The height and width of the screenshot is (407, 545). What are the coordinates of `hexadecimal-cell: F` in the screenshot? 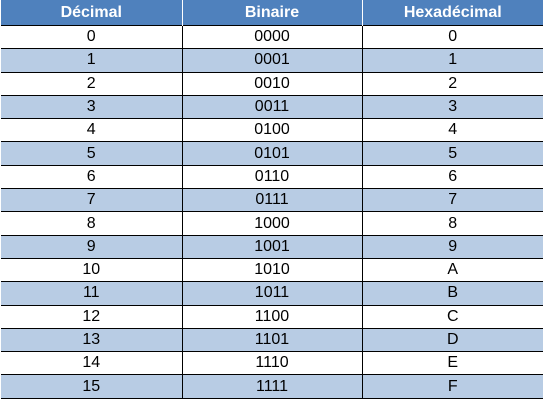 It's located at (452, 386).